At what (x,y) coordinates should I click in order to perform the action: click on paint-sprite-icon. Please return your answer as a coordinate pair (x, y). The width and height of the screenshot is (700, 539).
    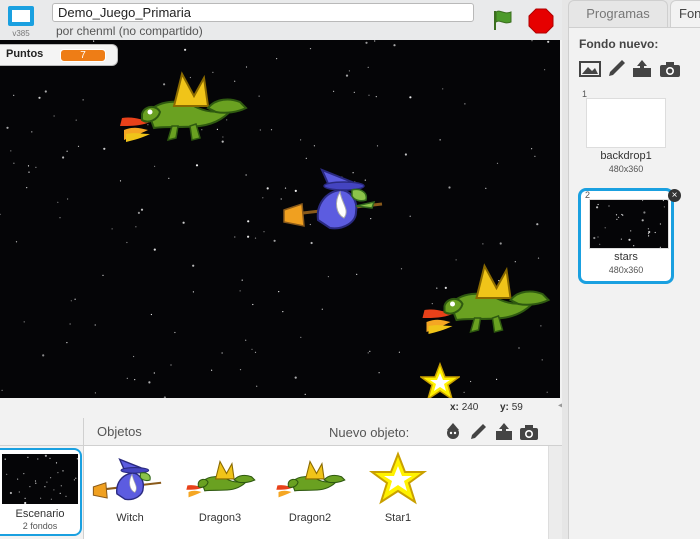
    Looking at the image, I should click on (478, 432).